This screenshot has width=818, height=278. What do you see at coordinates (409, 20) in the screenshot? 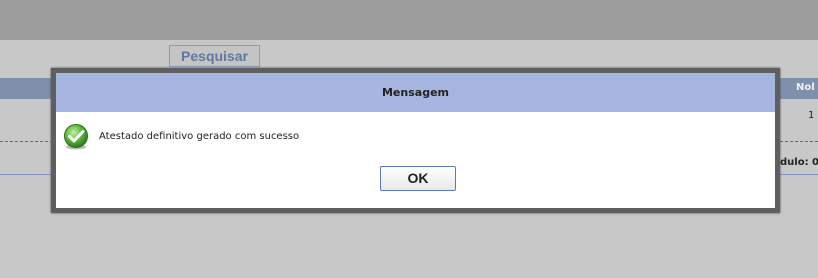
I see `page-top-bar` at bounding box center [409, 20].